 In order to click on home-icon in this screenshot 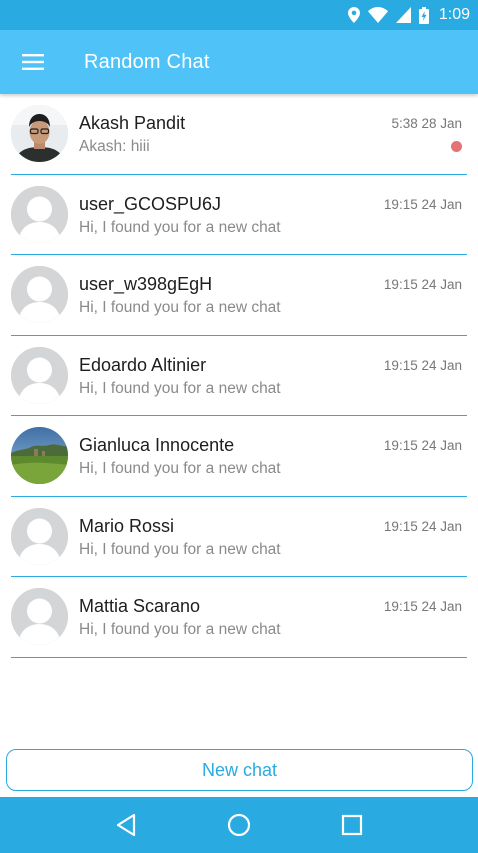, I will do `click(239, 825)`.